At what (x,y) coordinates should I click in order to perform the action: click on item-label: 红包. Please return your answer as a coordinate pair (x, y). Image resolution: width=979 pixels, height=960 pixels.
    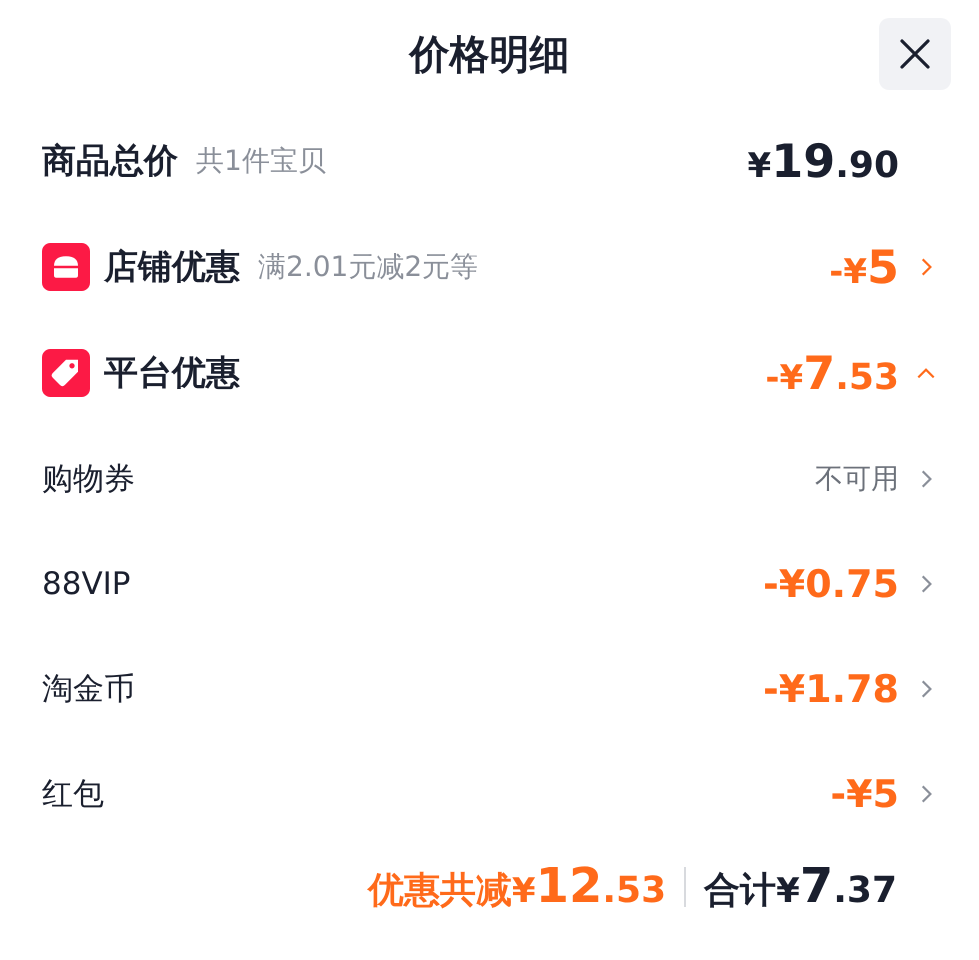
    Looking at the image, I should click on (73, 794).